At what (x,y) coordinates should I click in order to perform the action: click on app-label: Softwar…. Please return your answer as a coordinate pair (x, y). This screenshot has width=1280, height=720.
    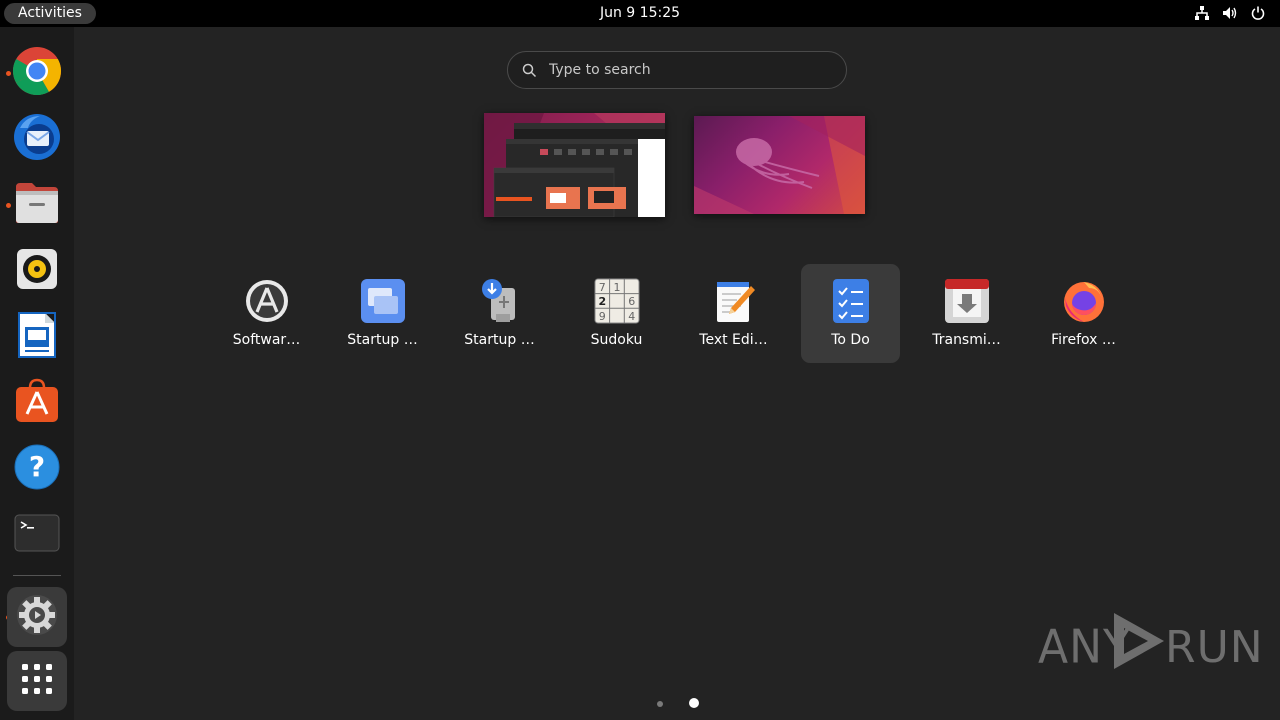
    Looking at the image, I should click on (266, 340).